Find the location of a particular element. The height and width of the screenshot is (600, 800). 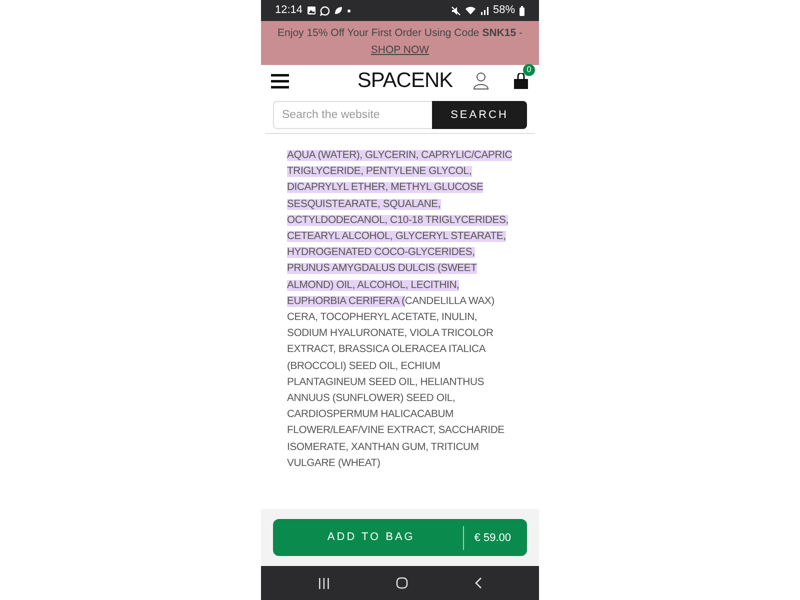

search-field: Search the website is located at coordinates (352, 115).